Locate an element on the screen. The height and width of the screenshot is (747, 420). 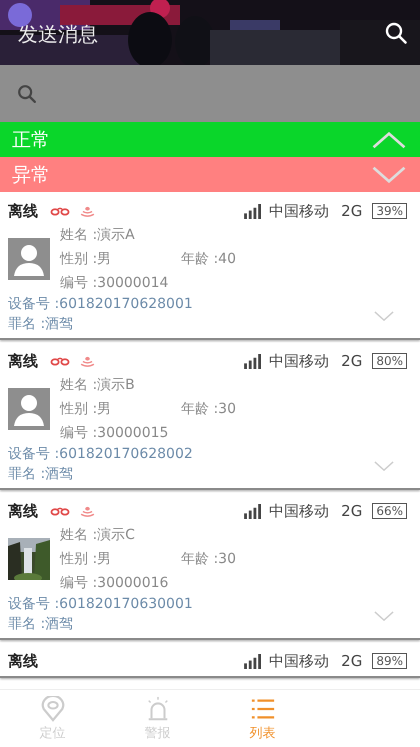
group-header: 正常 is located at coordinates (210, 139).